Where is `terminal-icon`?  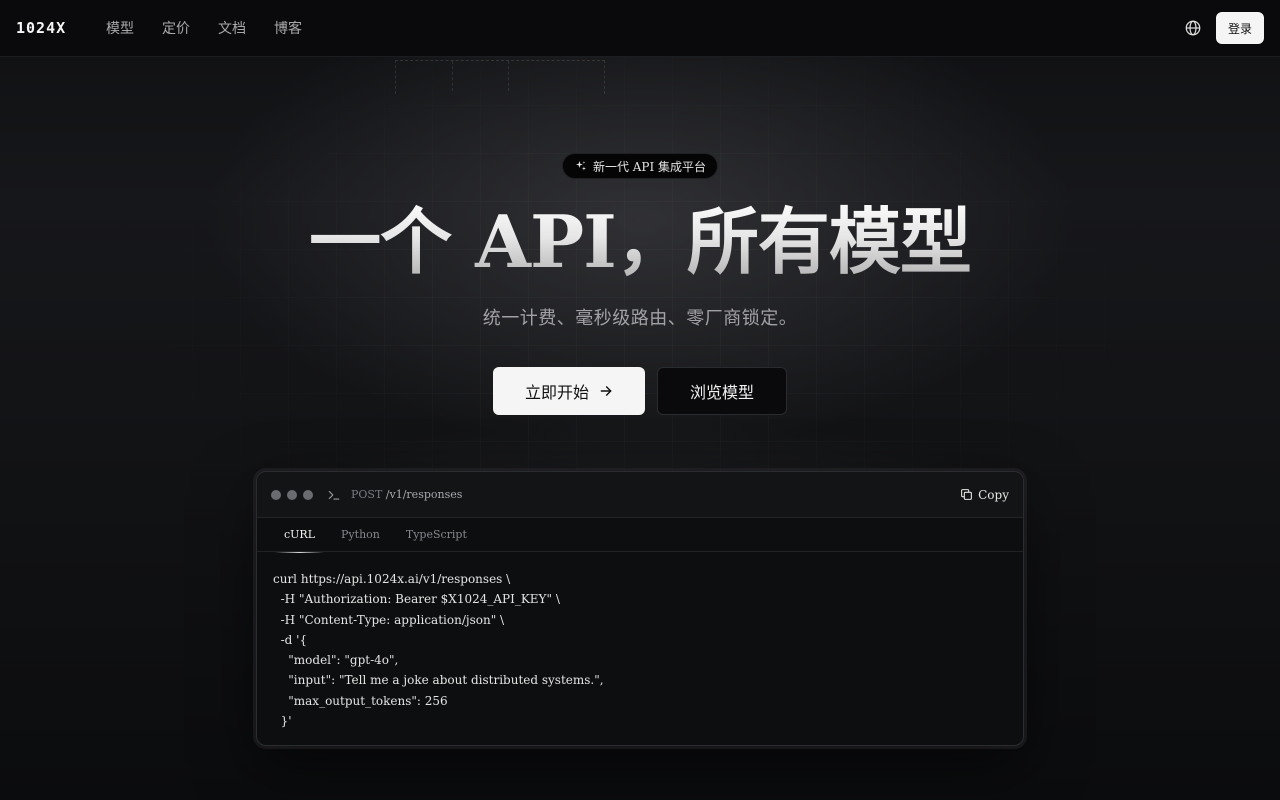
terminal-icon is located at coordinates (334, 495).